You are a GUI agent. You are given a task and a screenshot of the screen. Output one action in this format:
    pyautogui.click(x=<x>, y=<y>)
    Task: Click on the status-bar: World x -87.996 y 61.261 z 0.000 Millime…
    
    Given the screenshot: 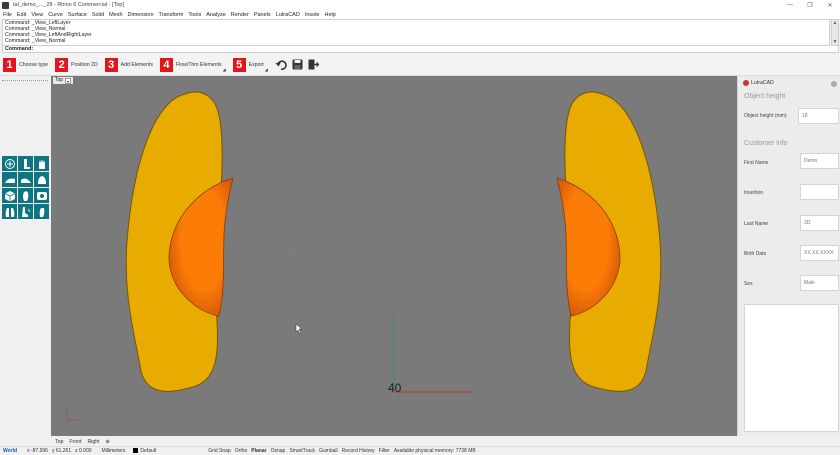 What is the action you would take?
    pyautogui.click(x=420, y=450)
    